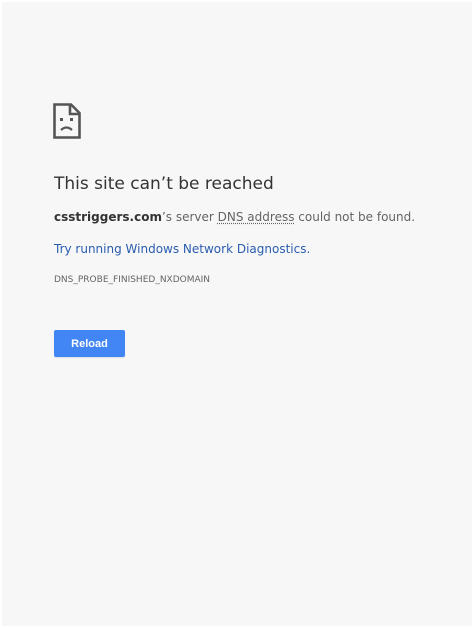  I want to click on error-code: DNS_PROBE_FINISHED_NXDOMAIN, so click(132, 280).